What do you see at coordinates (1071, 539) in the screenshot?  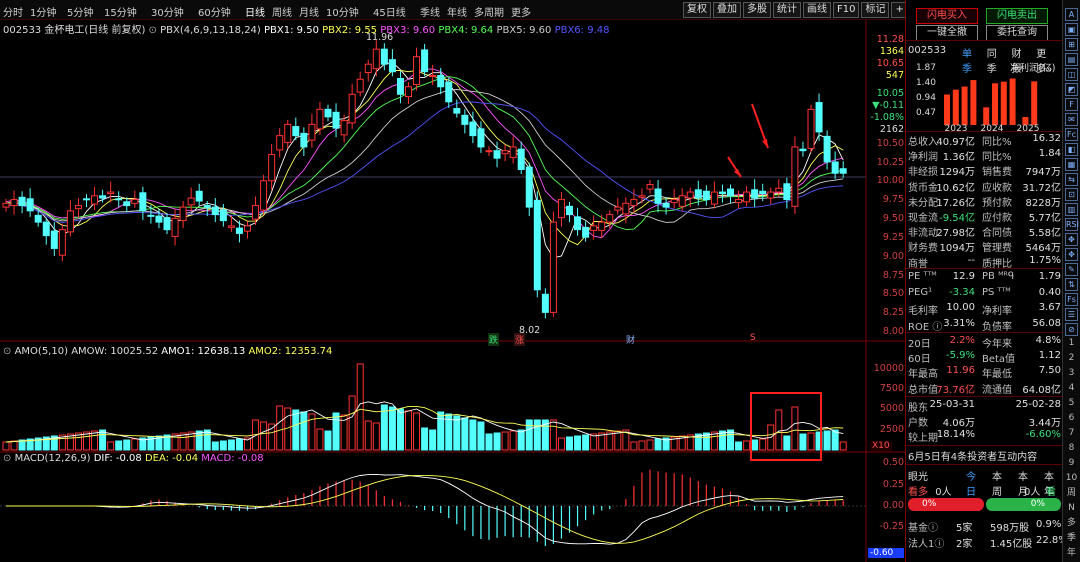 I see `side-tool-icon: 季` at bounding box center [1071, 539].